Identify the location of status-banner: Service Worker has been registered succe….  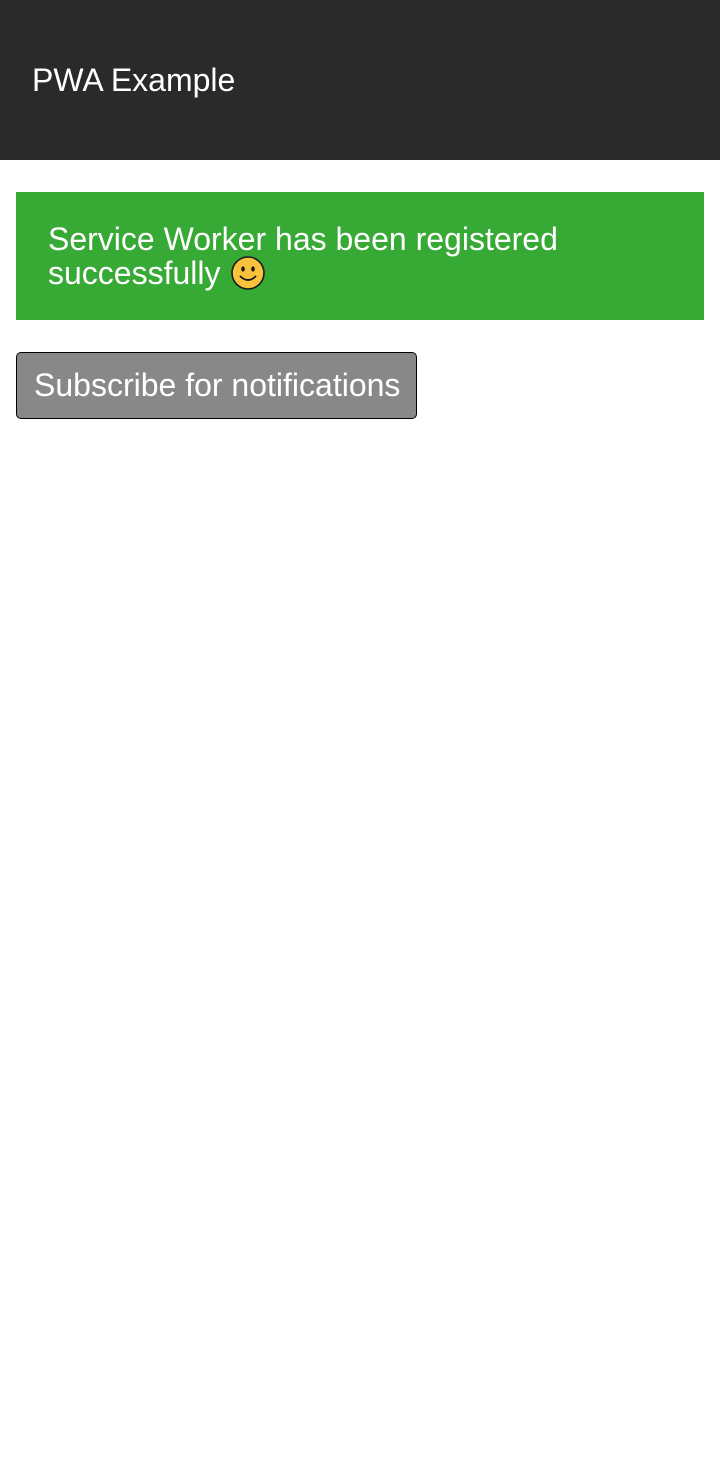
(360, 256).